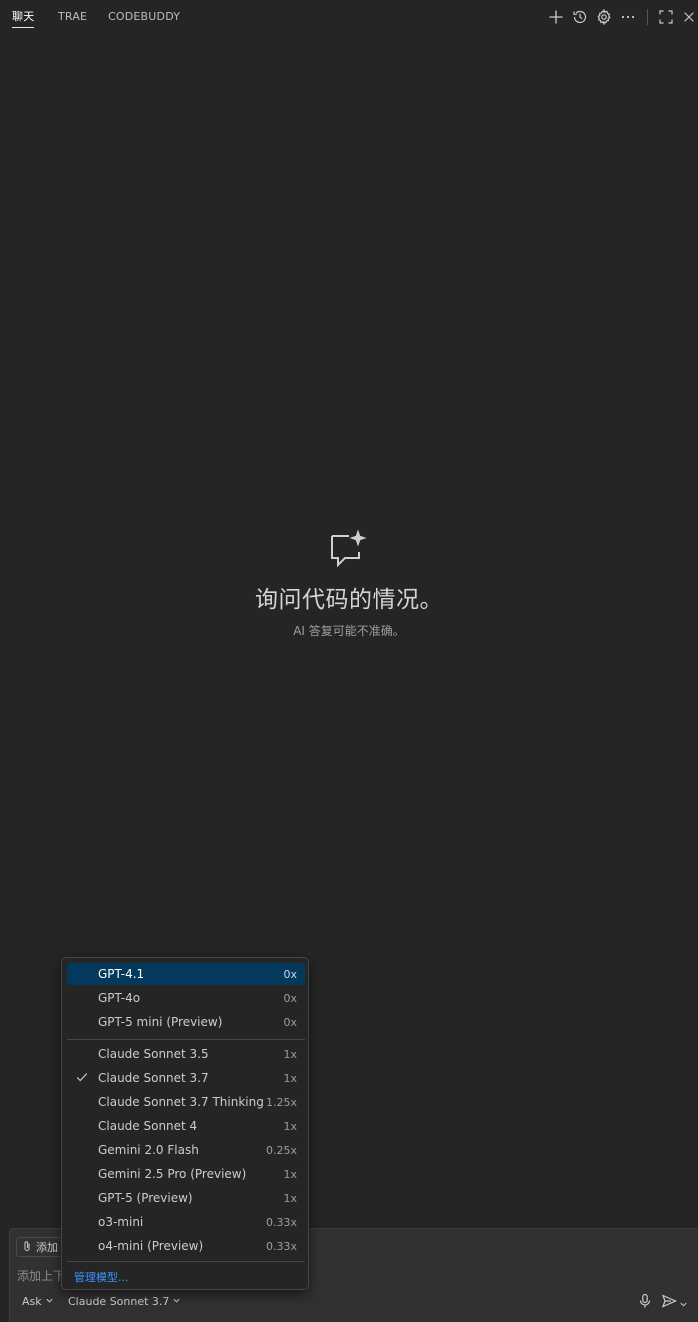 The height and width of the screenshot is (1322, 698). I want to click on model-item-gemini-2-0-flash: Gemini 2.0 Flash 0.25x, so click(186, 1150).